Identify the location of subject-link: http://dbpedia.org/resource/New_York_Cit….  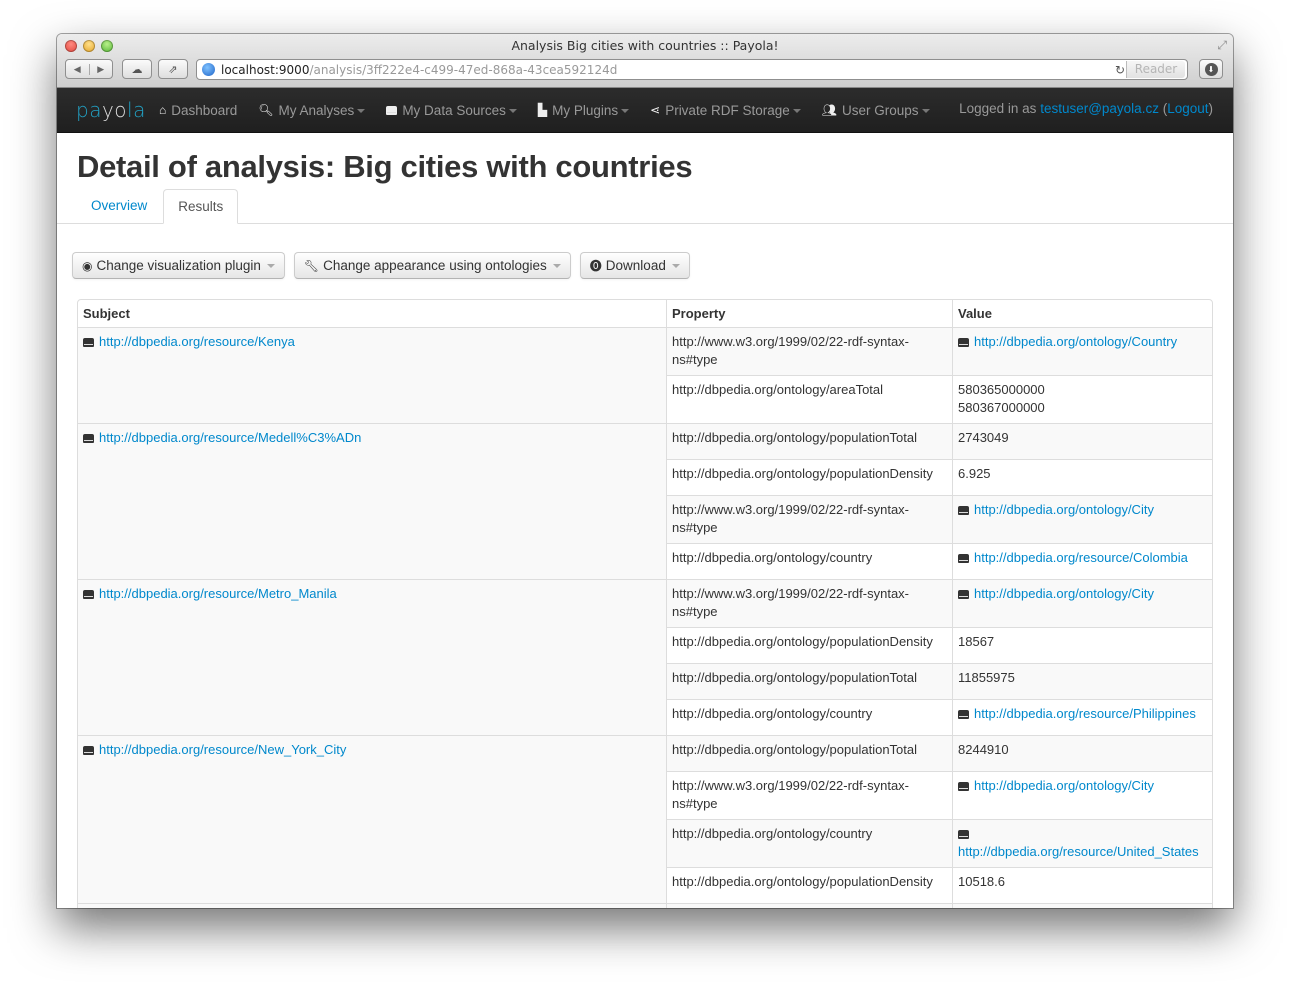
(222, 749).